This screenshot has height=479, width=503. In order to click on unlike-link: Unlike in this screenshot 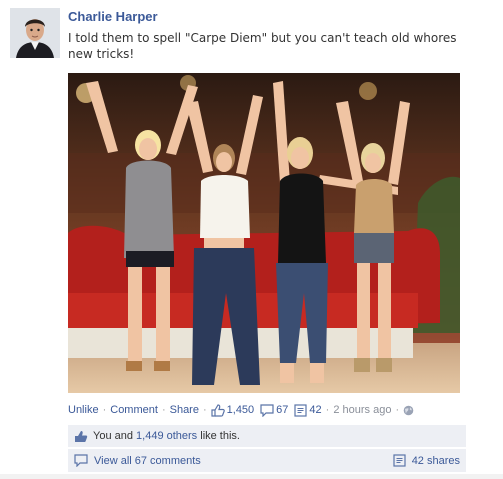, I will do `click(83, 410)`.